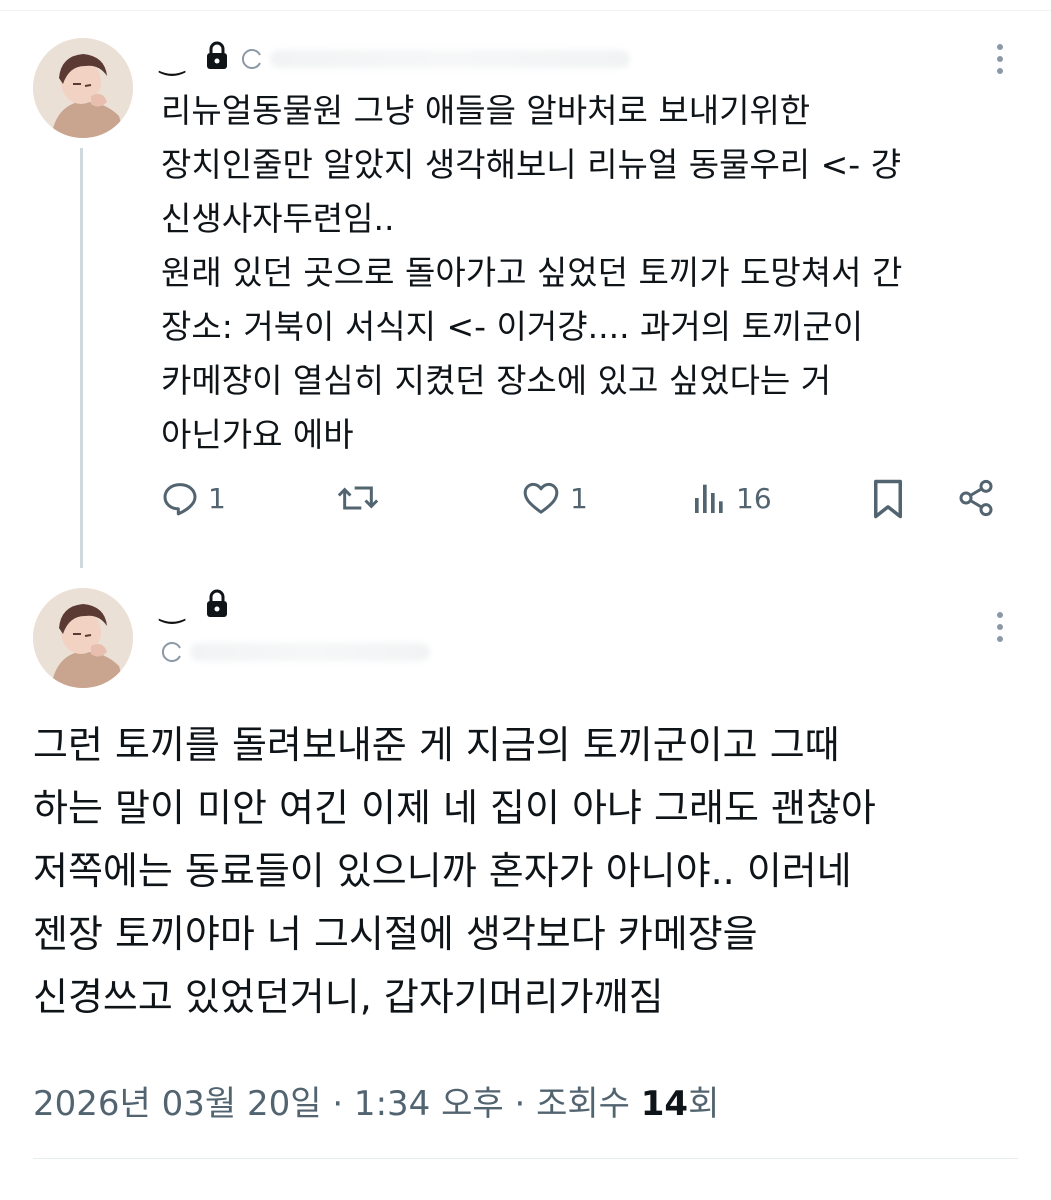  Describe the element at coordinates (180, 499) in the screenshot. I see `reply-icon` at that location.